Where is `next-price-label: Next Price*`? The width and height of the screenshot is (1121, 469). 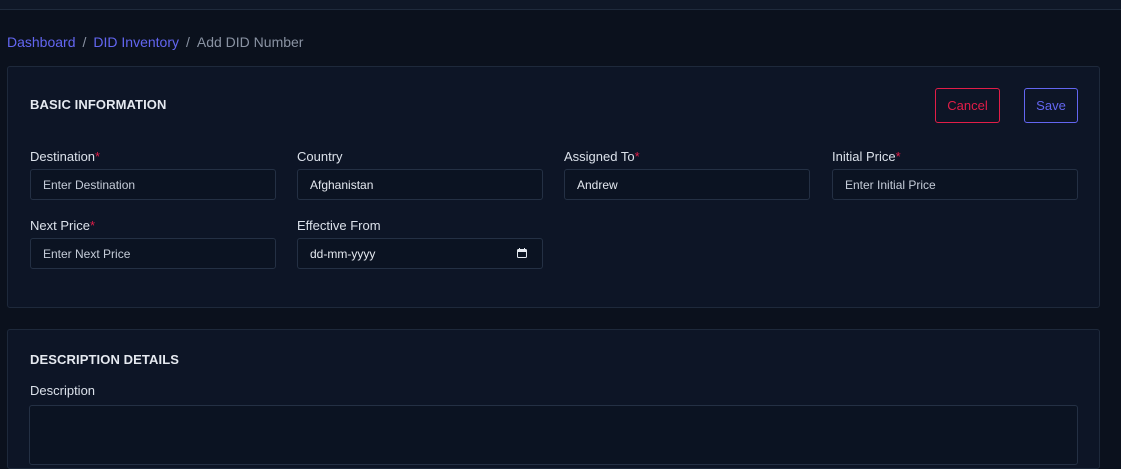 next-price-label: Next Price* is located at coordinates (63, 225).